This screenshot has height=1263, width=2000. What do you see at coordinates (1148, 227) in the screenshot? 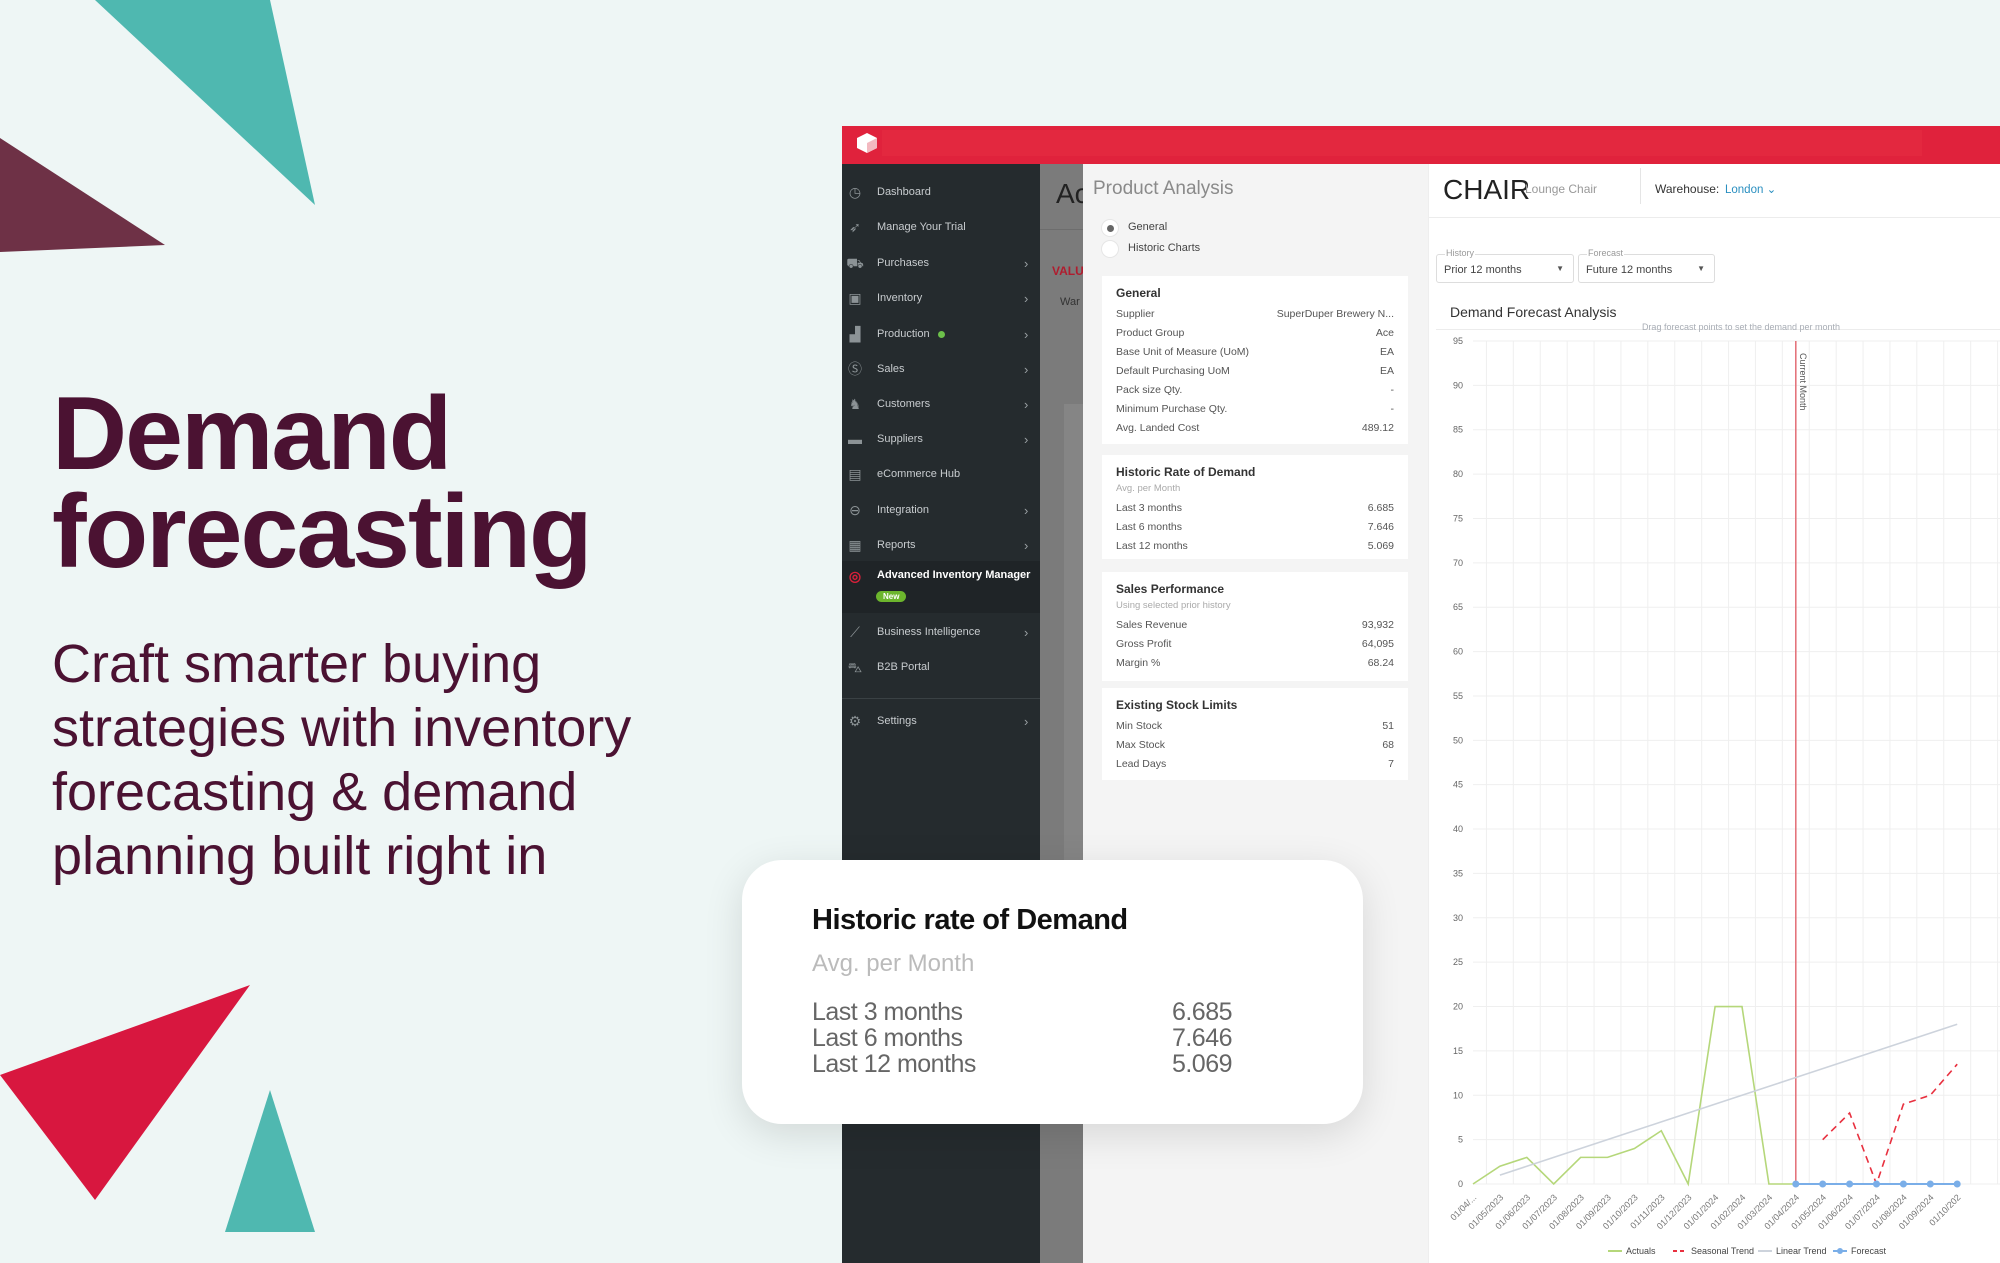
I see `radio-label: General` at bounding box center [1148, 227].